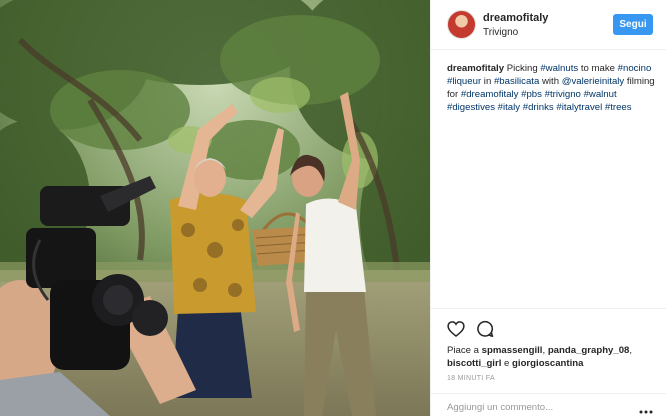  I want to click on comment-bubble-icon, so click(485, 329).